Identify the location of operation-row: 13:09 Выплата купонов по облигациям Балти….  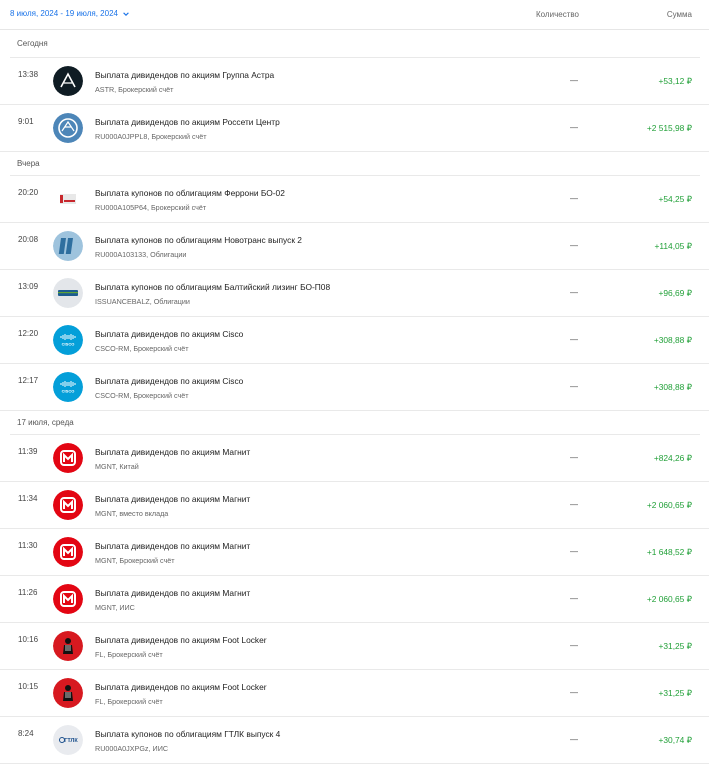
(354, 293).